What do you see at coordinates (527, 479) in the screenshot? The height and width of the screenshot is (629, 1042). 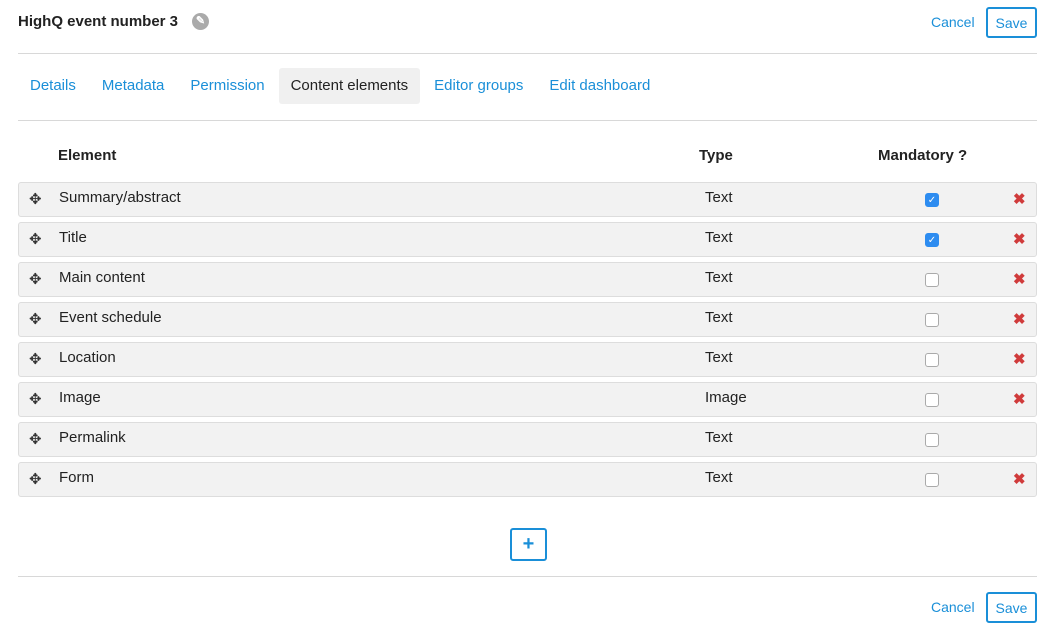 I see `table-row: ✥ Form Text ✖` at bounding box center [527, 479].